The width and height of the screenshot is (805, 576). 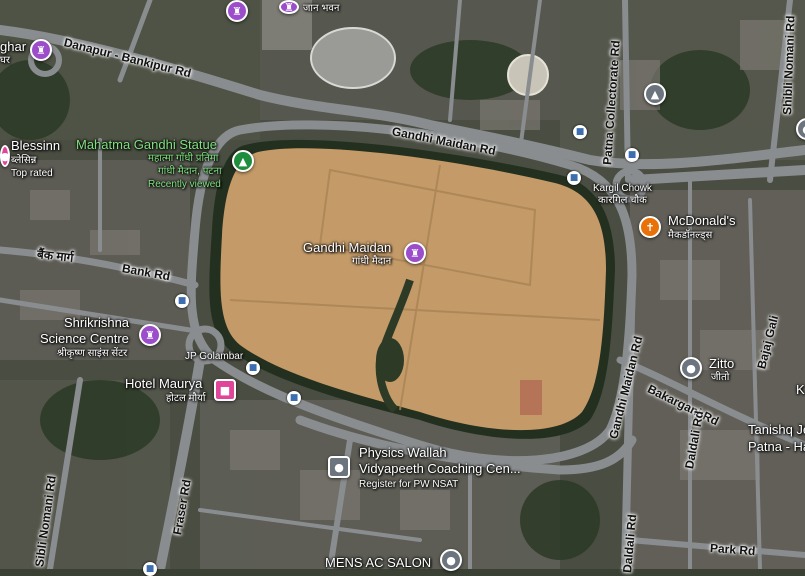 I want to click on place-local-name: गांधी मैदान, so click(x=372, y=261).